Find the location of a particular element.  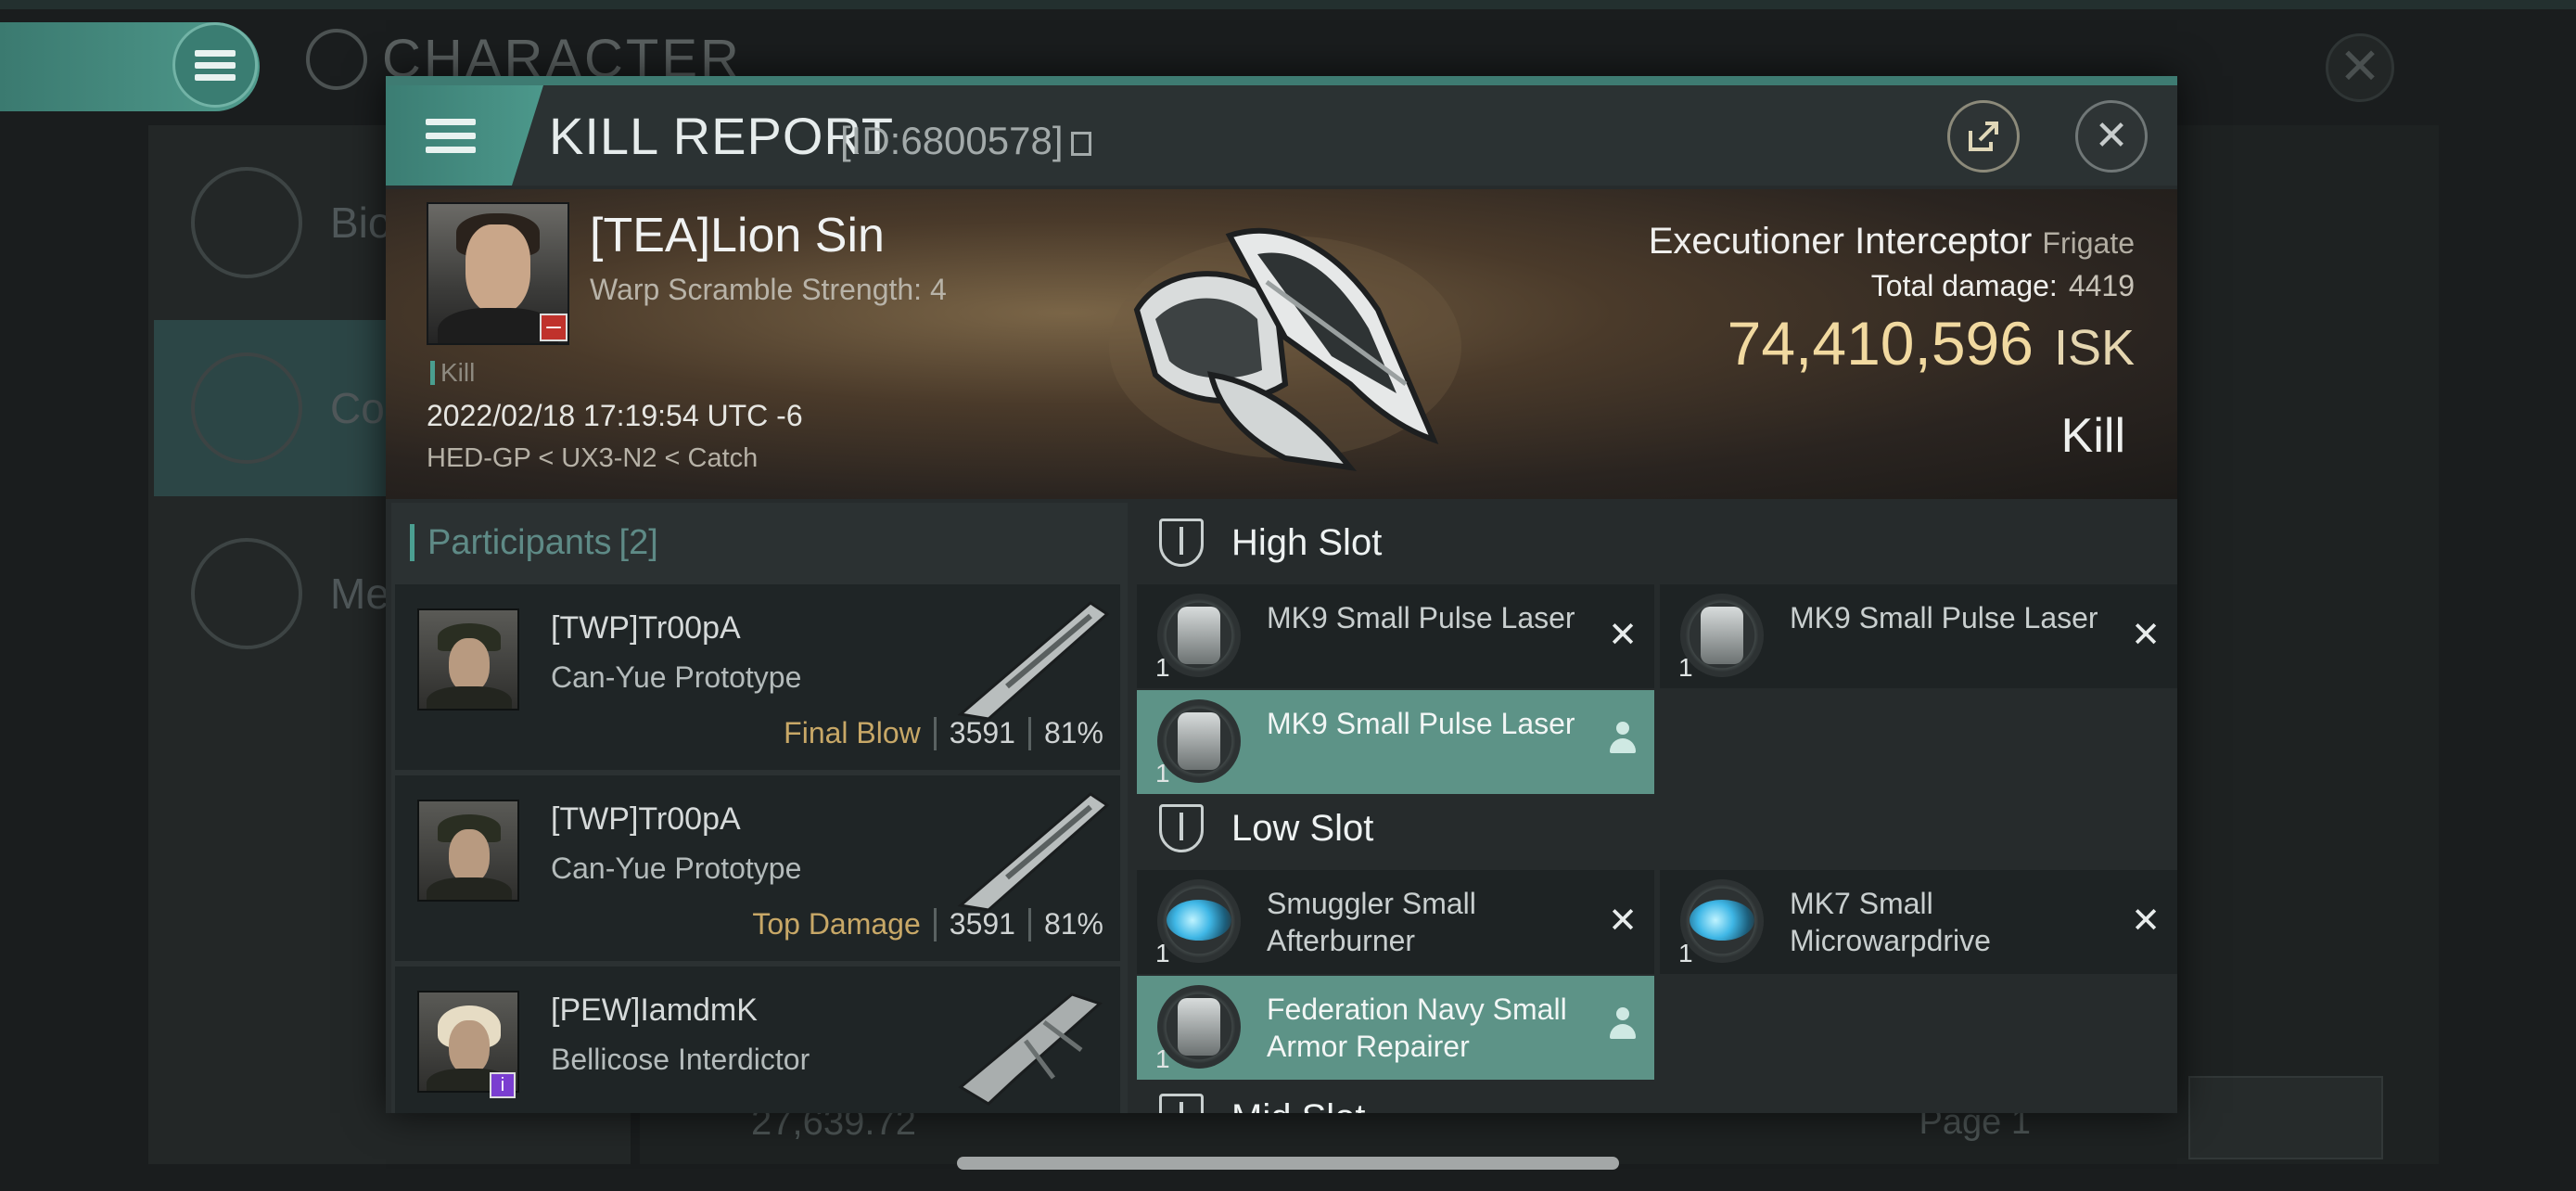

mid-slot-label: Mid Slot is located at coordinates (1298, 1105).